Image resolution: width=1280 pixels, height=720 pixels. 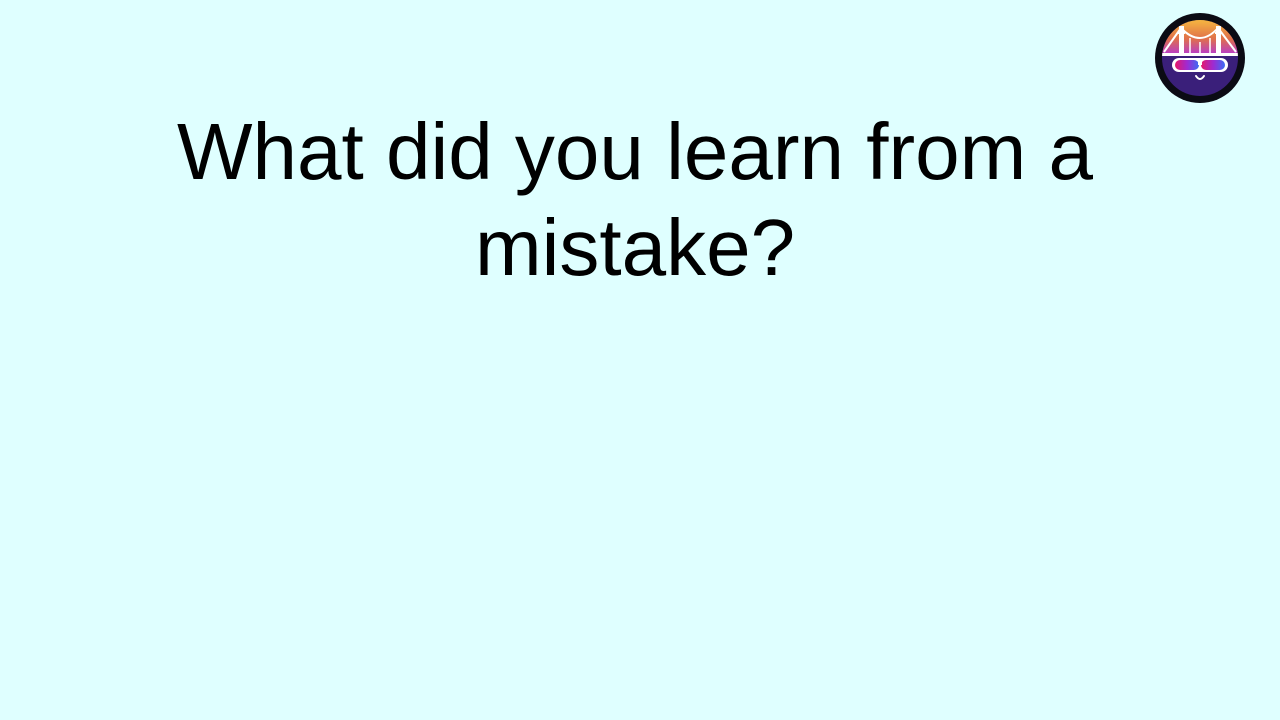 I want to click on bridge-logo-icon, so click(x=1200, y=58).